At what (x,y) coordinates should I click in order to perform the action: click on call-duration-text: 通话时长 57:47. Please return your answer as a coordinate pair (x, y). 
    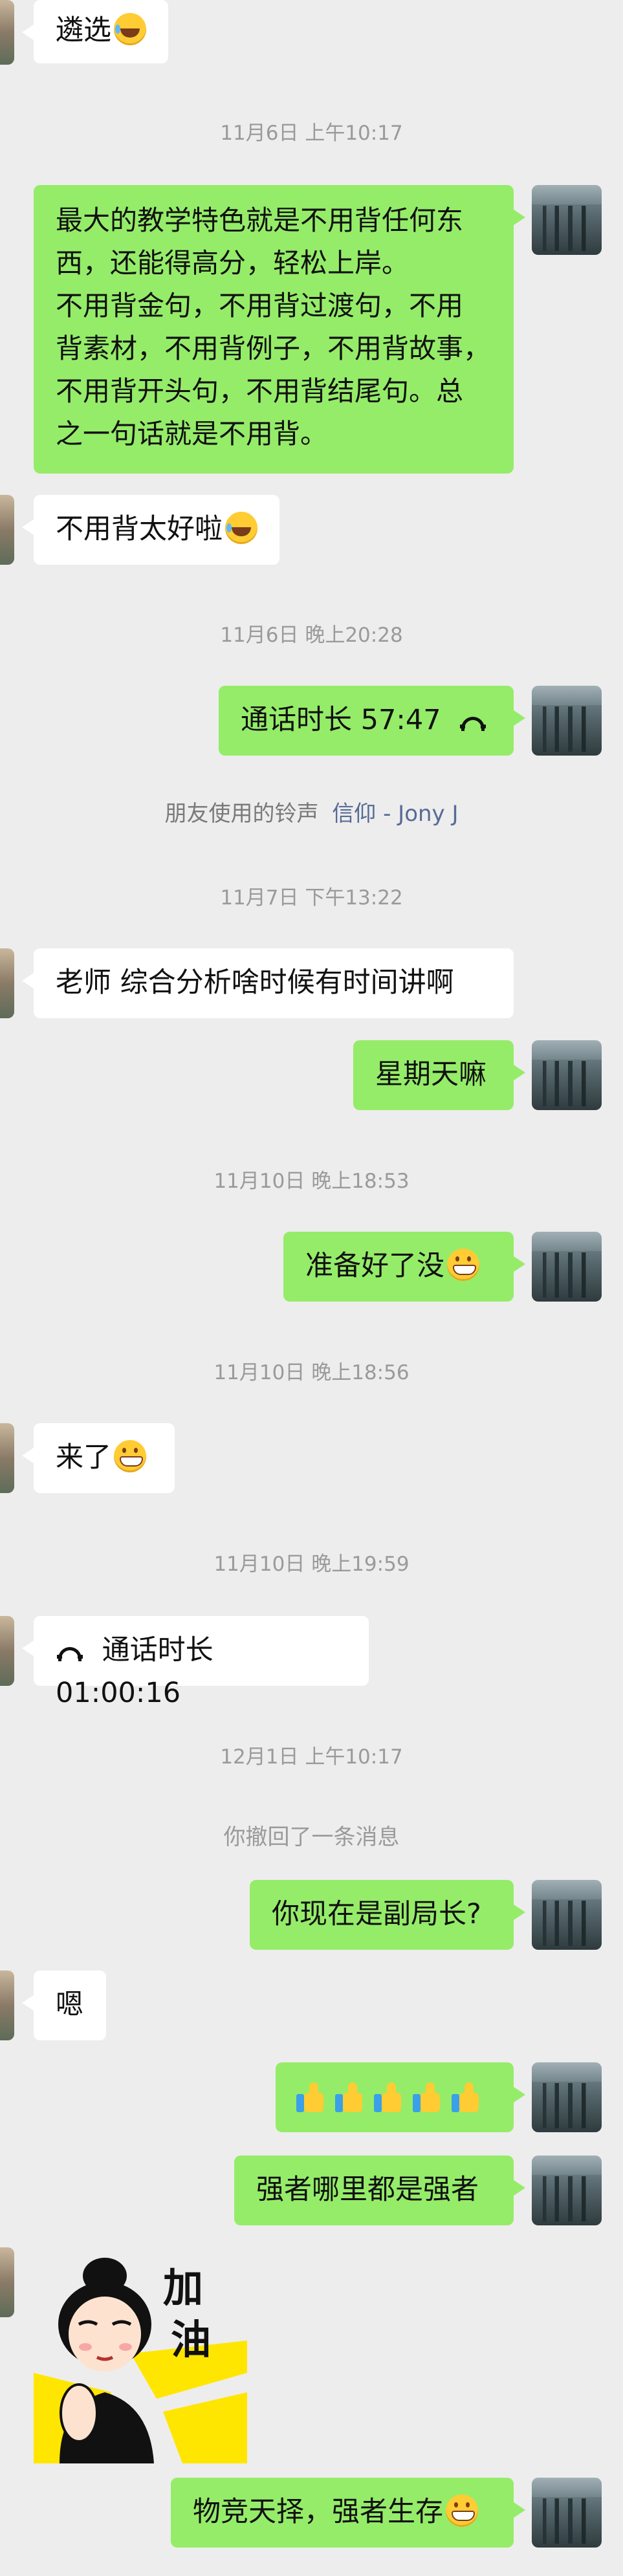
    Looking at the image, I should click on (341, 720).